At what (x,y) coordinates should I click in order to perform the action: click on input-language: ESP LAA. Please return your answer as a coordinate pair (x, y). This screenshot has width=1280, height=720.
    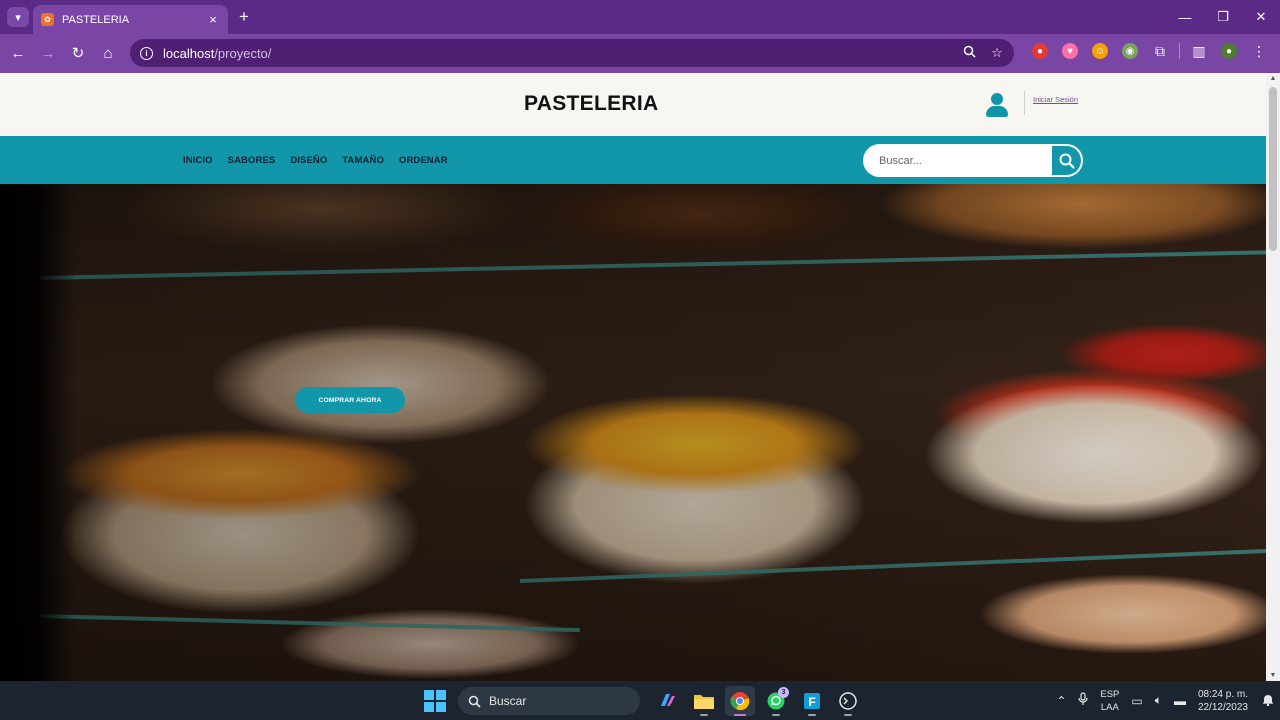
    Looking at the image, I should click on (1109, 701).